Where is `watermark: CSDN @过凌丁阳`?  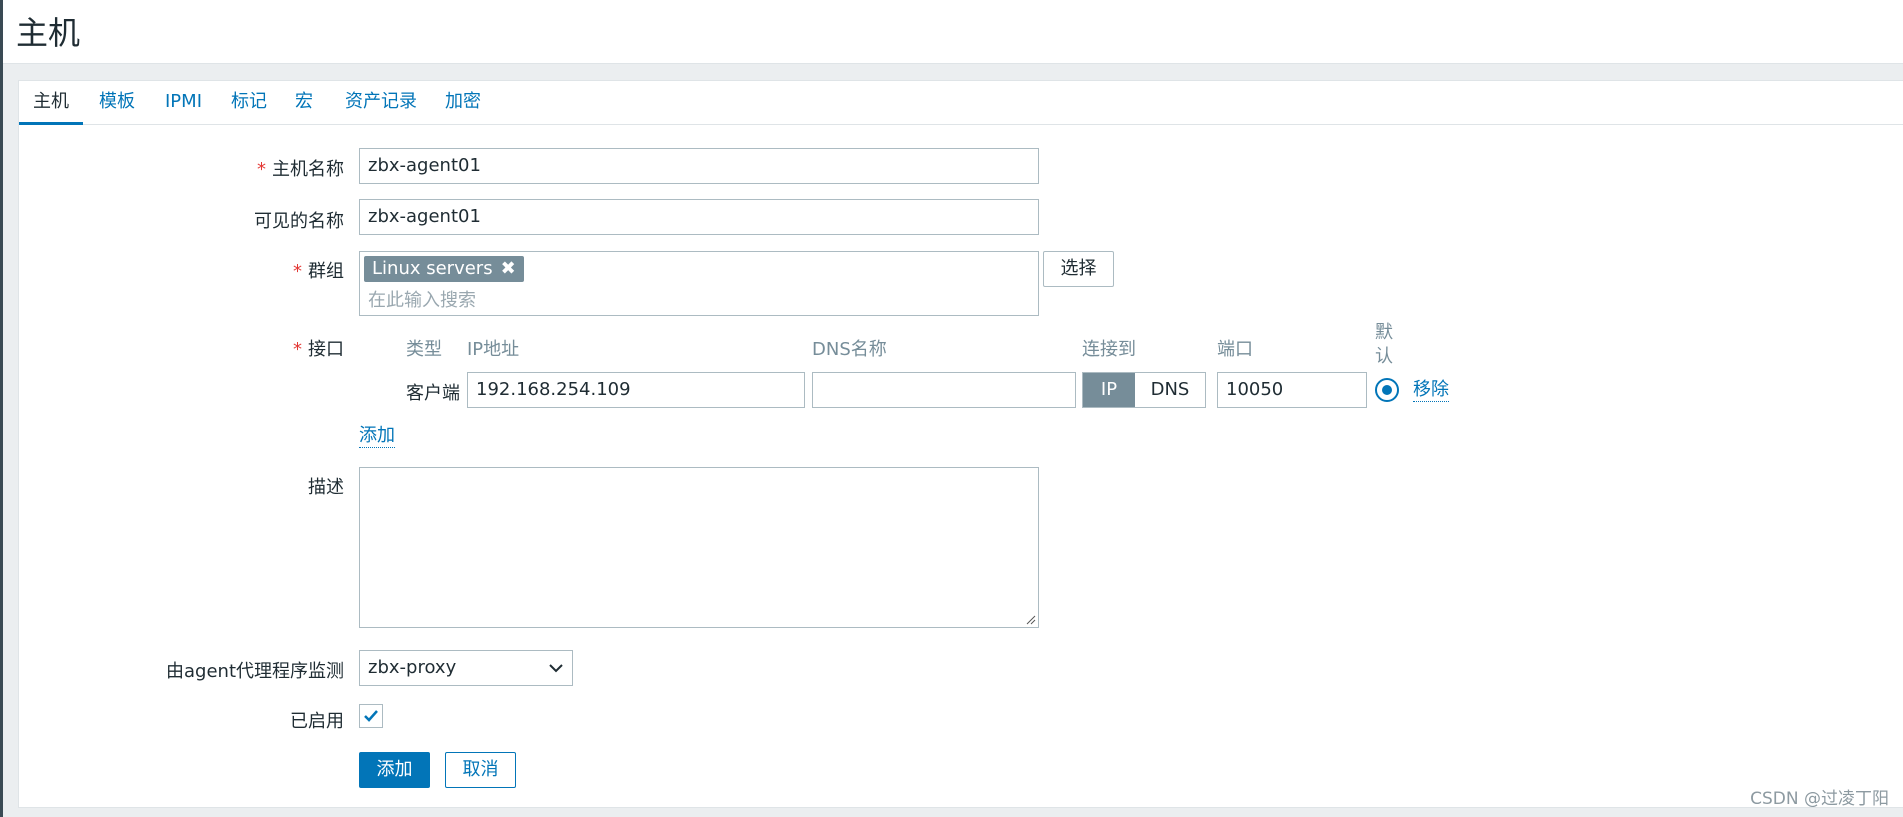 watermark: CSDN @过凌丁阳 is located at coordinates (1819, 799).